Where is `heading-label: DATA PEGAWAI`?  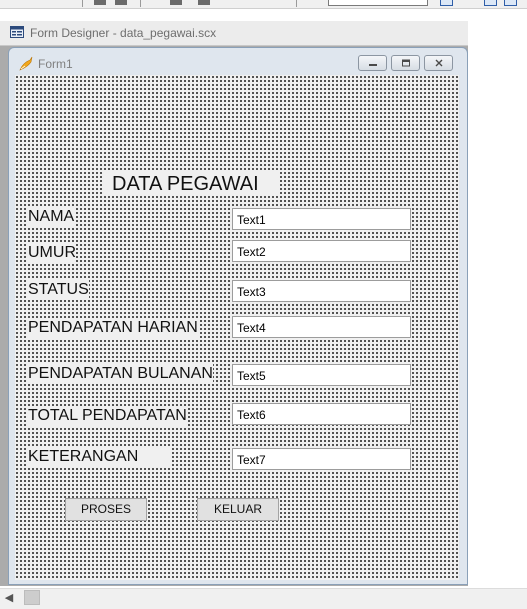 heading-label: DATA PEGAWAI is located at coordinates (191, 184).